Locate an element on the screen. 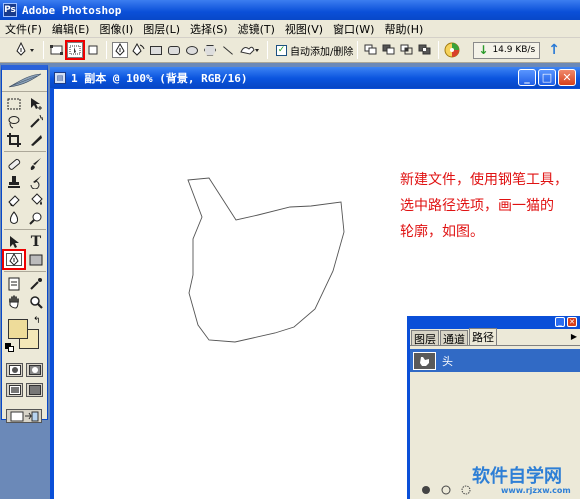 Image resolution: width=580 pixels, height=499 pixels. slice-tool-icon is located at coordinates (36, 139).